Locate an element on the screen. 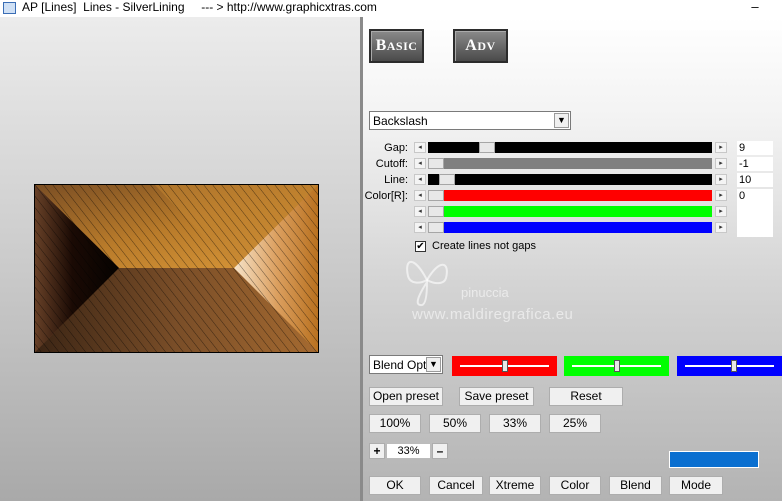  zoom-out-button: – is located at coordinates (440, 451).